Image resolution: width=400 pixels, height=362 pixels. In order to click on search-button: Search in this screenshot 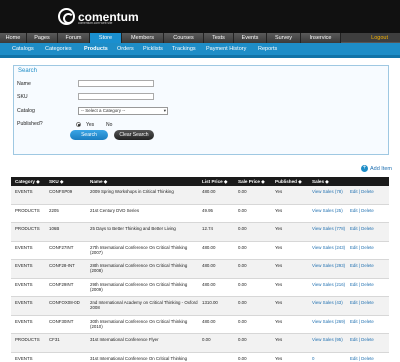, I will do `click(89, 135)`.